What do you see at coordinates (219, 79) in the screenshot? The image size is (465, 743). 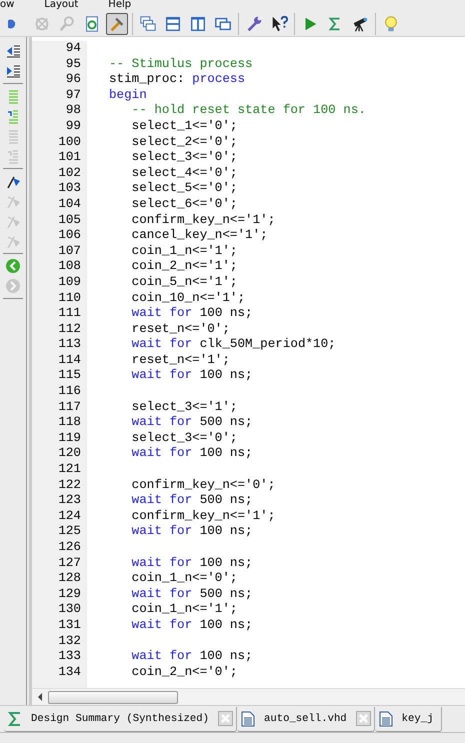 I see `code-keyword: process` at bounding box center [219, 79].